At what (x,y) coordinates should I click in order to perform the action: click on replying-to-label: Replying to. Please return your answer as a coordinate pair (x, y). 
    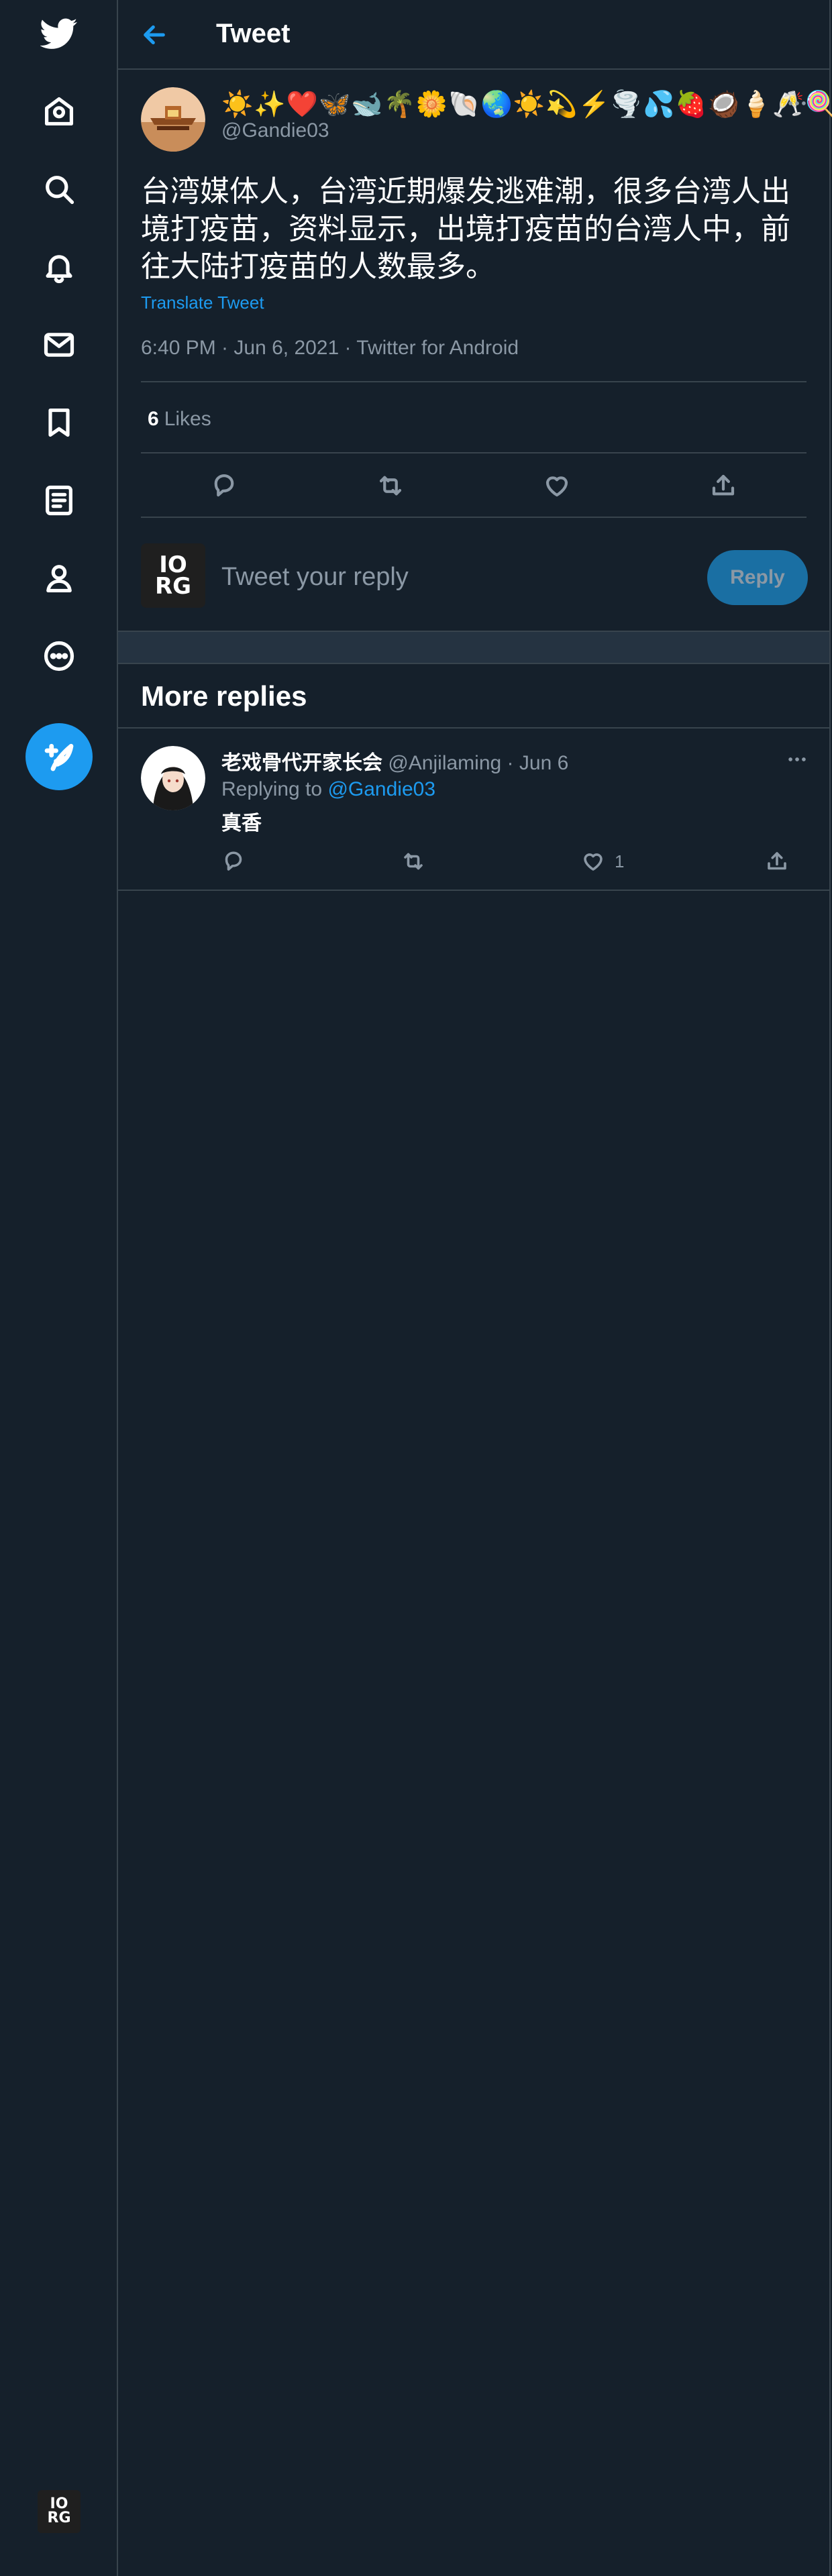
    Looking at the image, I should click on (272, 789).